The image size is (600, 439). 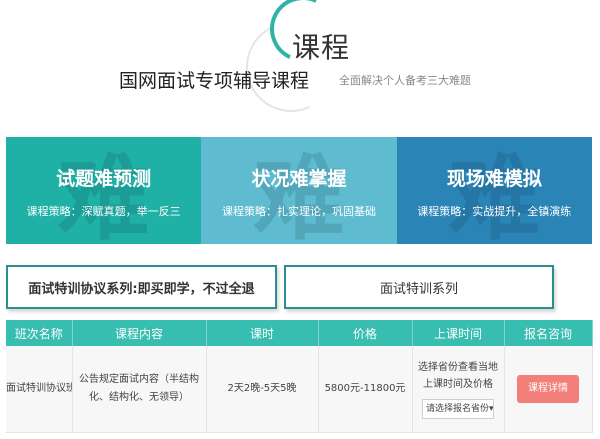 I want to click on card-title: 现场难模拟, so click(x=494, y=179).